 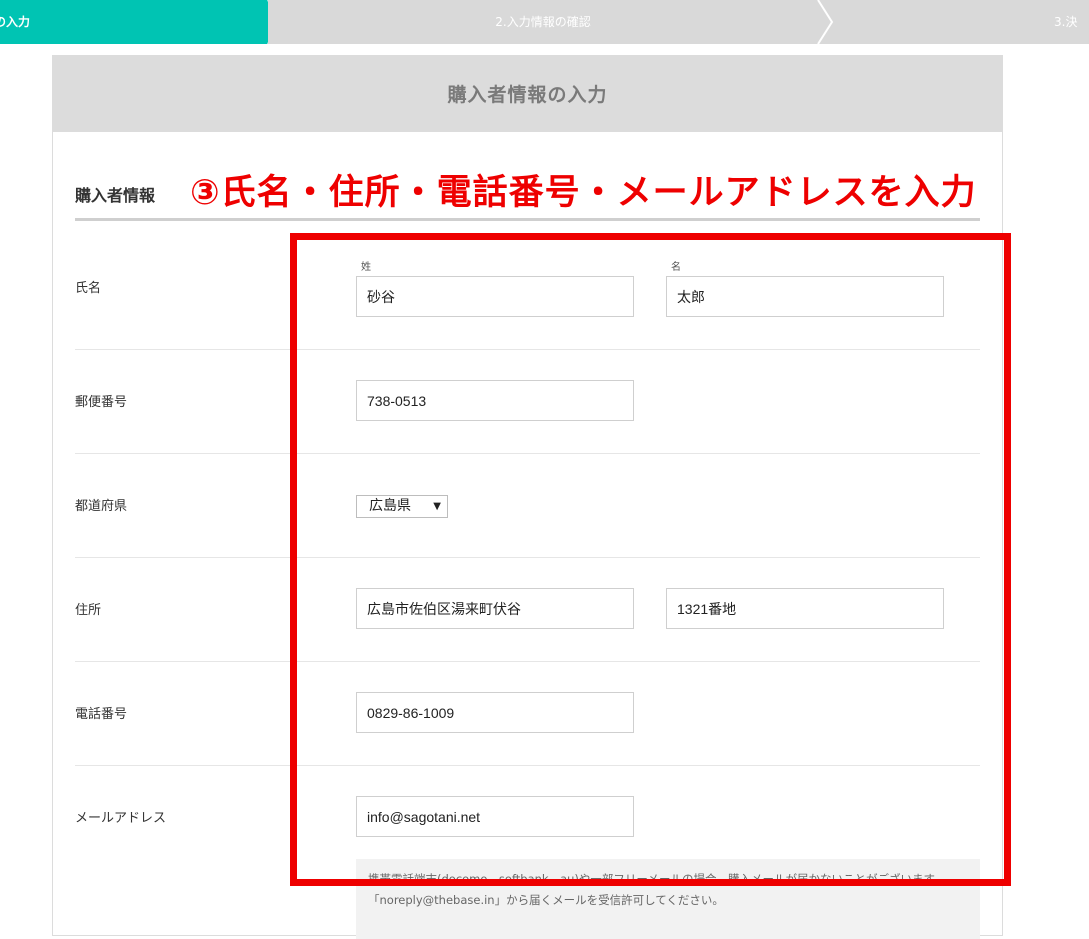 What do you see at coordinates (121, 818) in the screenshot?
I see `email-label: メールアドレス` at bounding box center [121, 818].